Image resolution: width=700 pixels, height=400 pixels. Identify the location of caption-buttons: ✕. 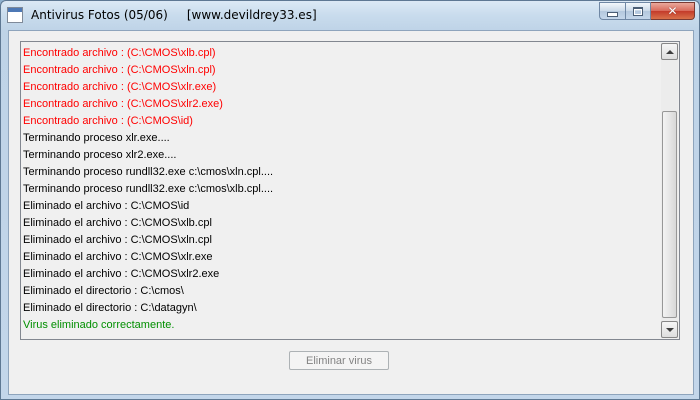
(647, 12).